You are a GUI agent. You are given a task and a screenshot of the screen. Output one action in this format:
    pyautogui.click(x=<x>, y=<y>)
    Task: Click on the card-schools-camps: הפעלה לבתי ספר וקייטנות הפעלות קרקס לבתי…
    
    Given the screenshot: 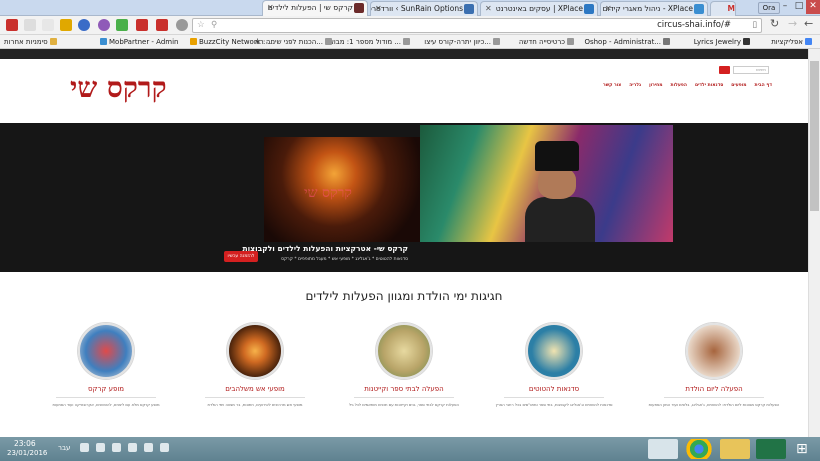 What is the action you would take?
    pyautogui.click(x=404, y=368)
    